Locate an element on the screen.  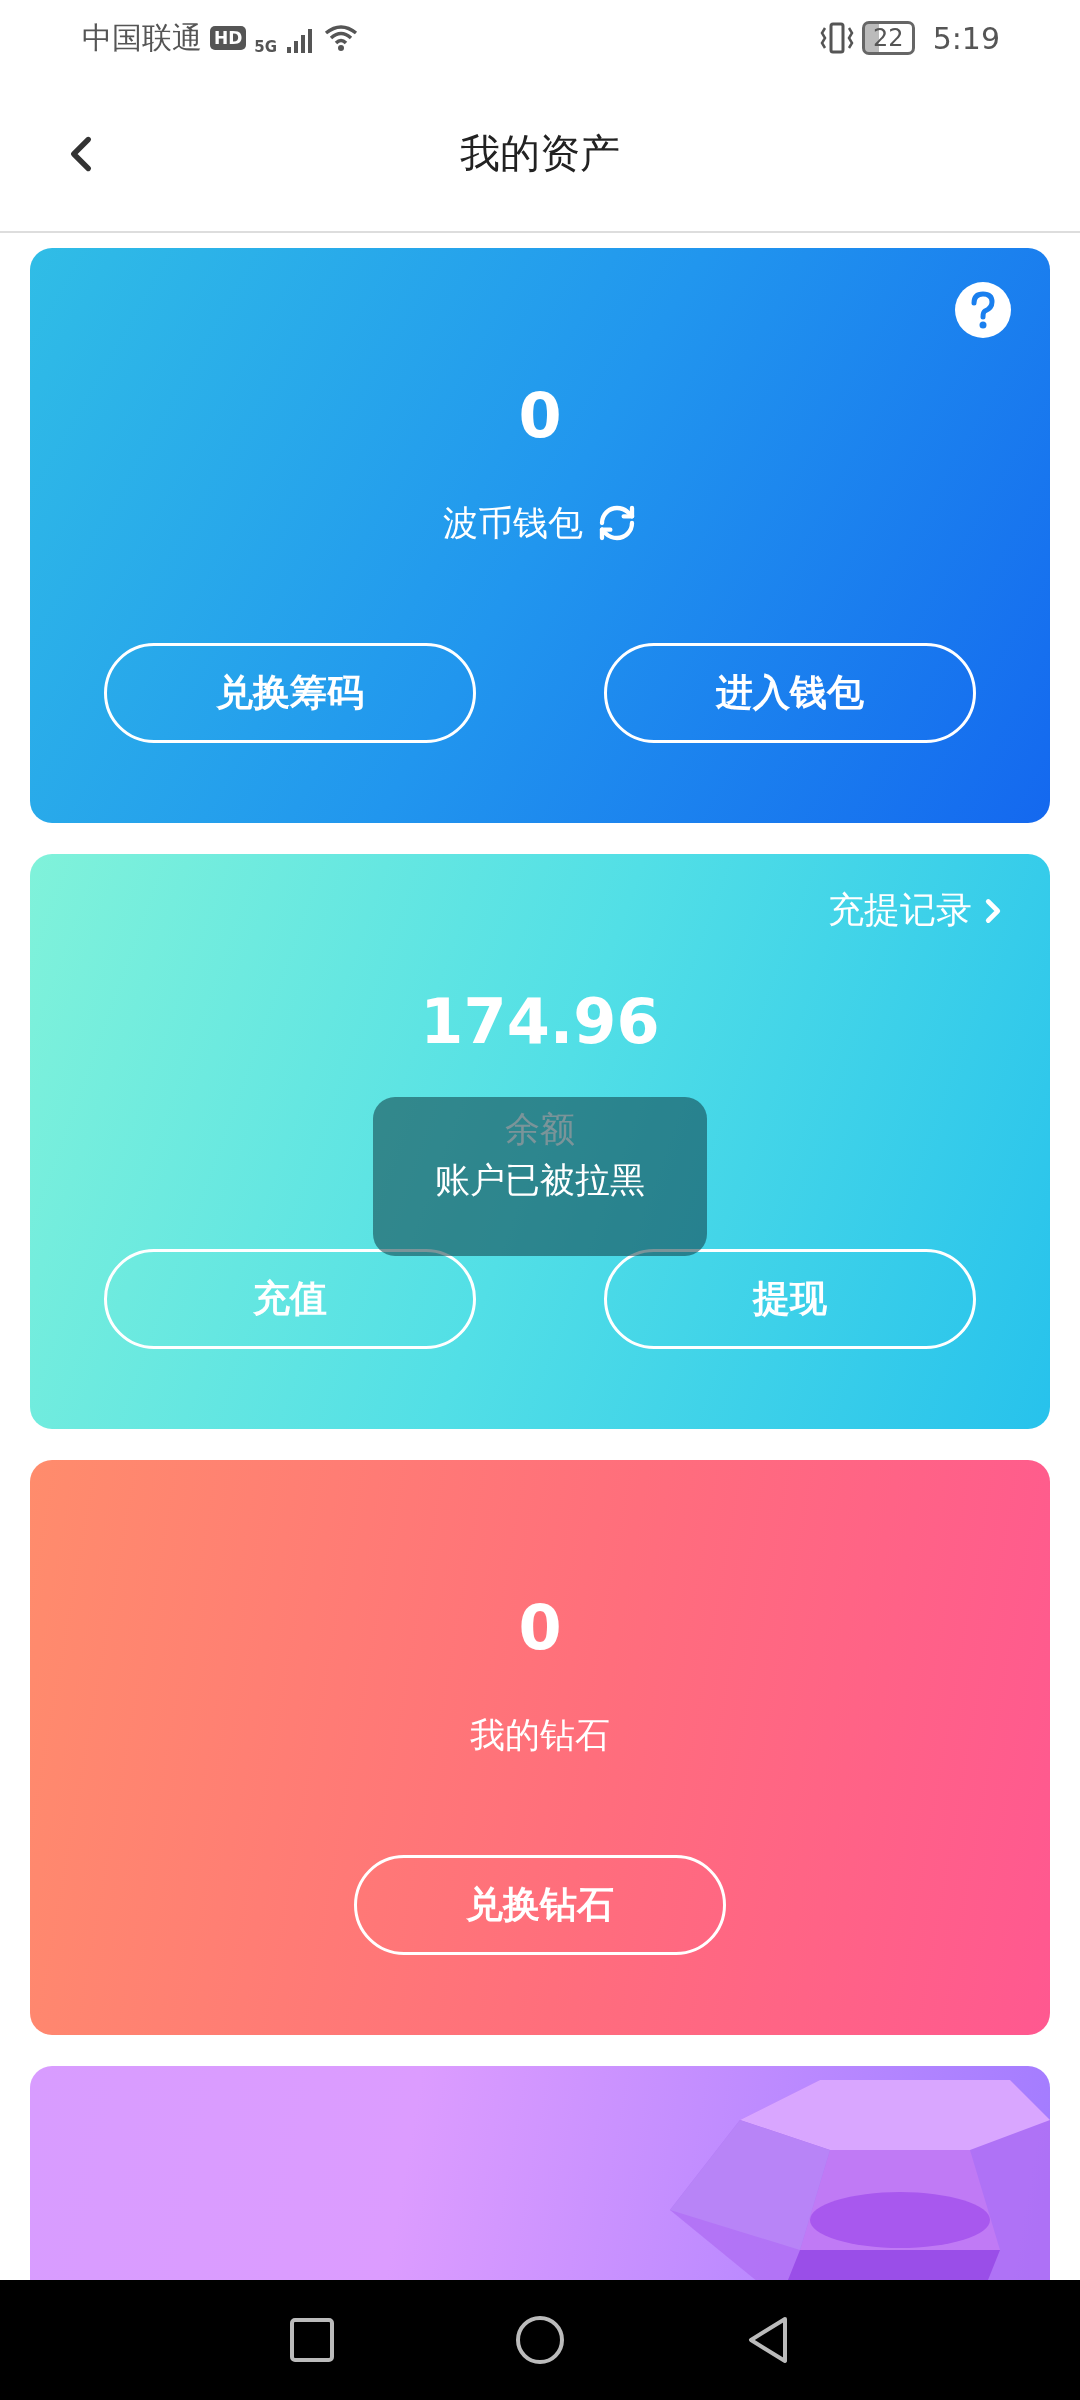
asset-label: 波币钱包 is located at coordinates (513, 523).